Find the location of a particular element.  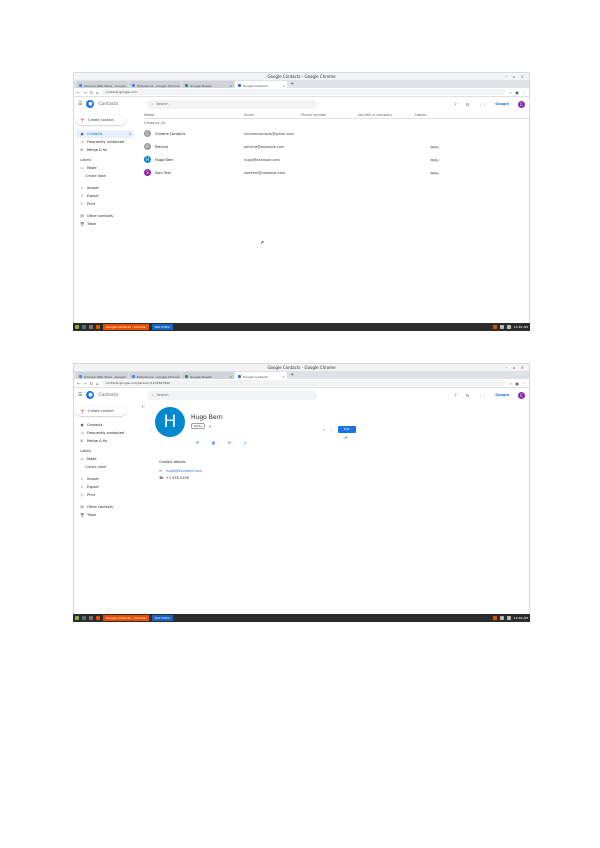

chat-icon: ☏ is located at coordinates (229, 442).